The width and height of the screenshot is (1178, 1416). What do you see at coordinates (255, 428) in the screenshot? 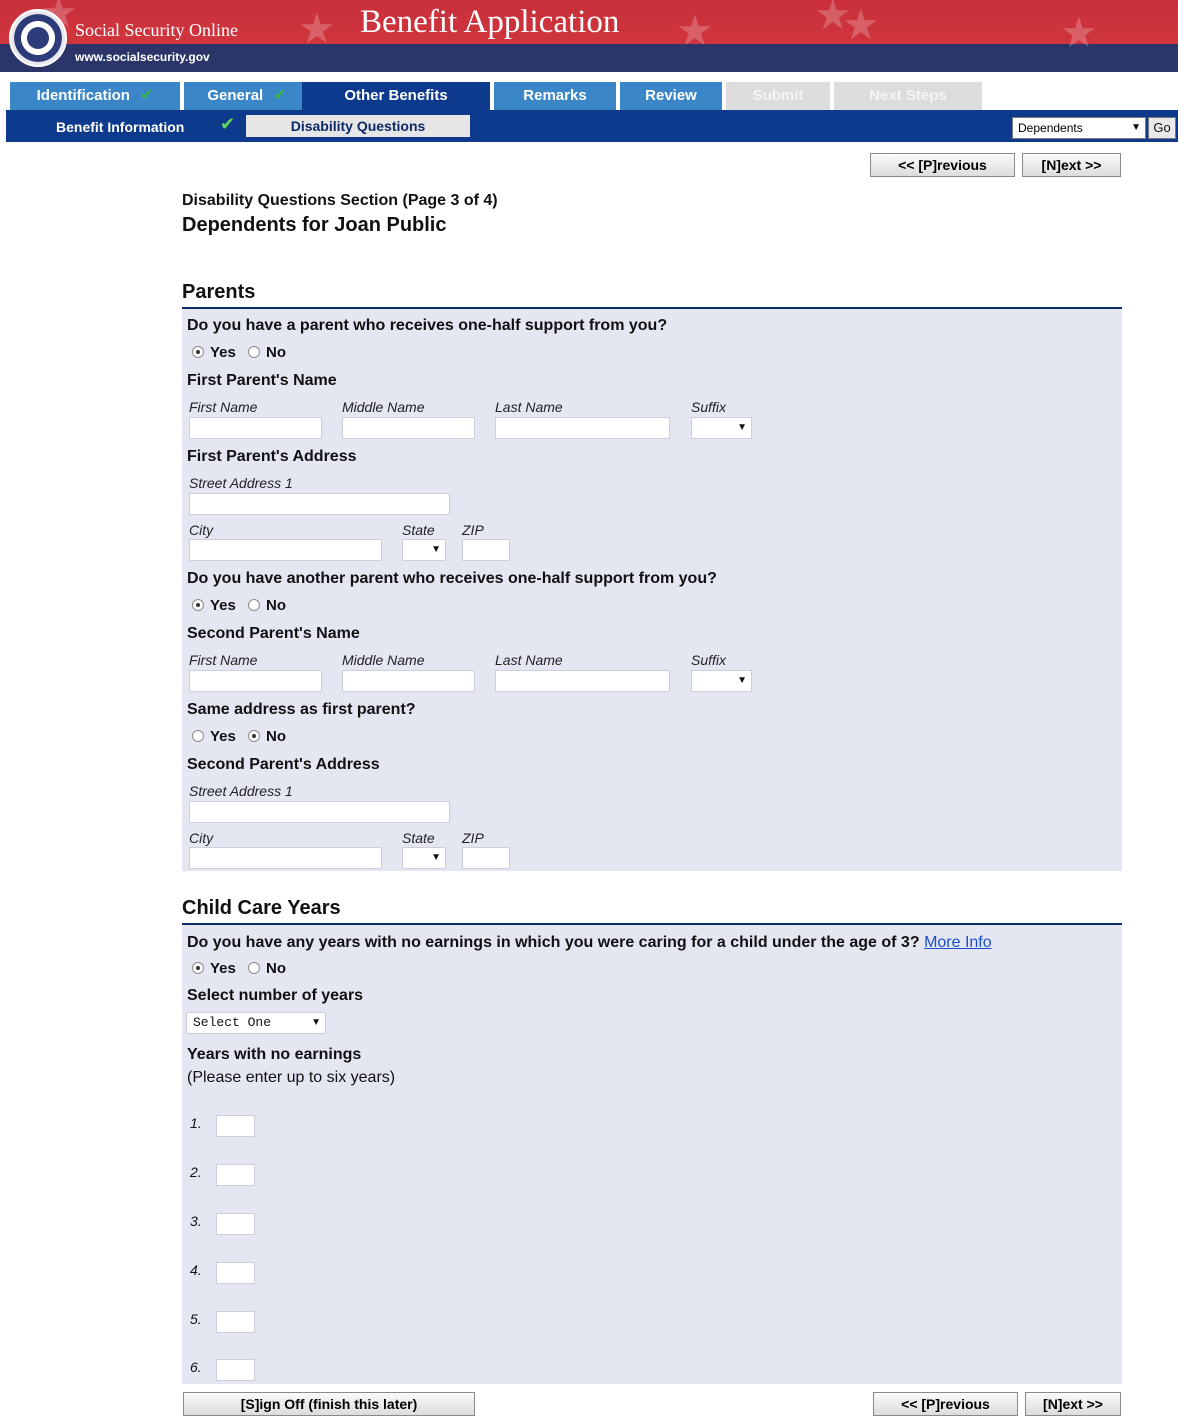
I see `first-parent-first-name-input` at bounding box center [255, 428].